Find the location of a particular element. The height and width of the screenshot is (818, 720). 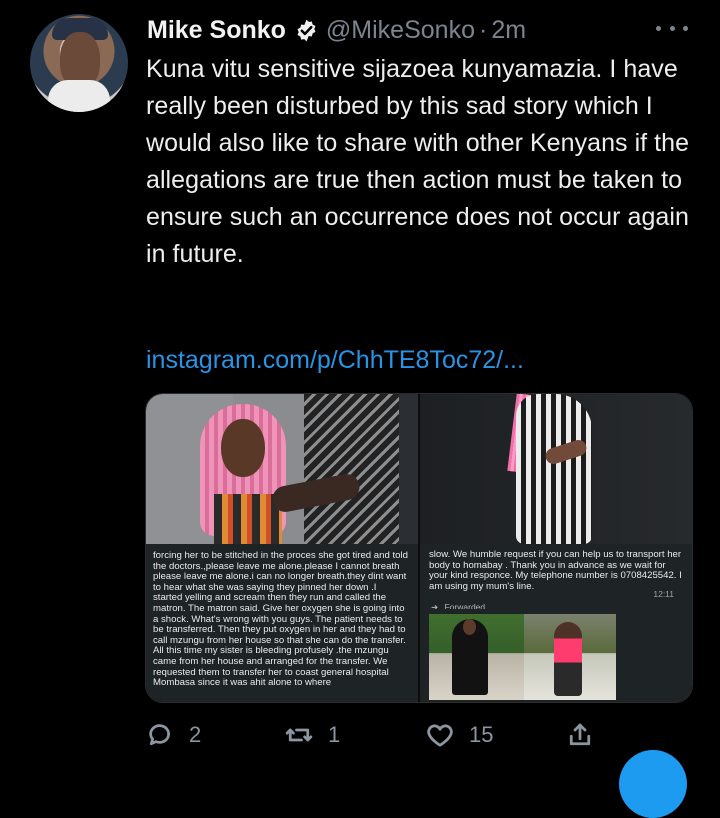

like-count: 15 is located at coordinates (481, 734).